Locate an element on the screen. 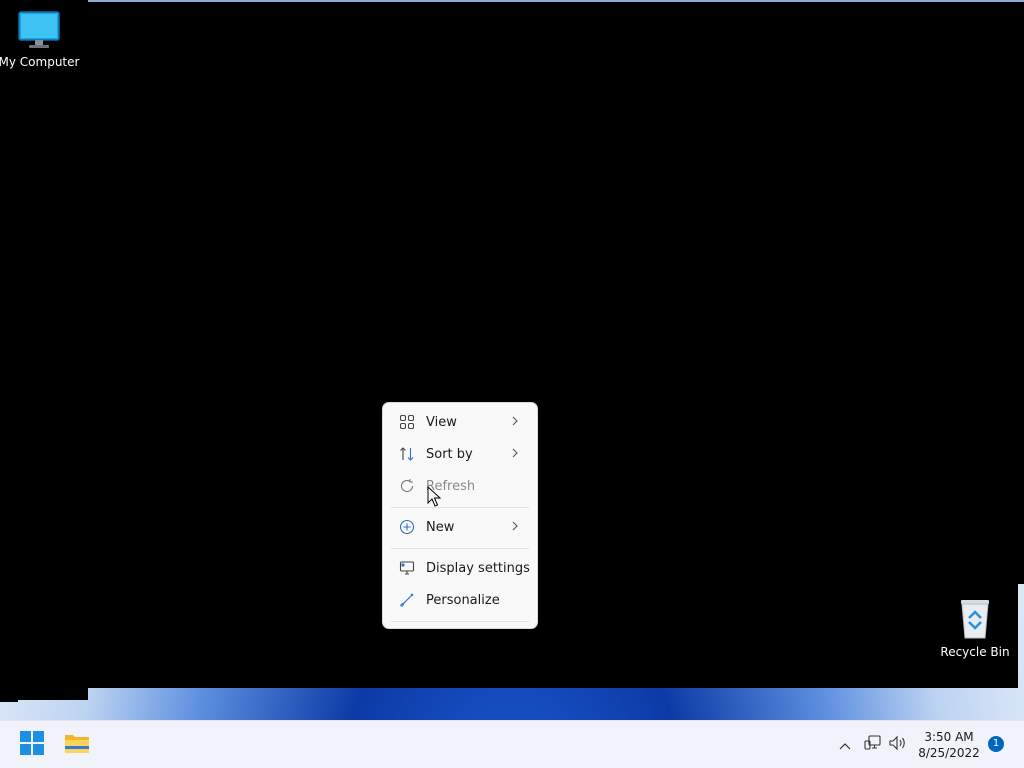  menu-item-personalize: Personalize is located at coordinates (460, 600).